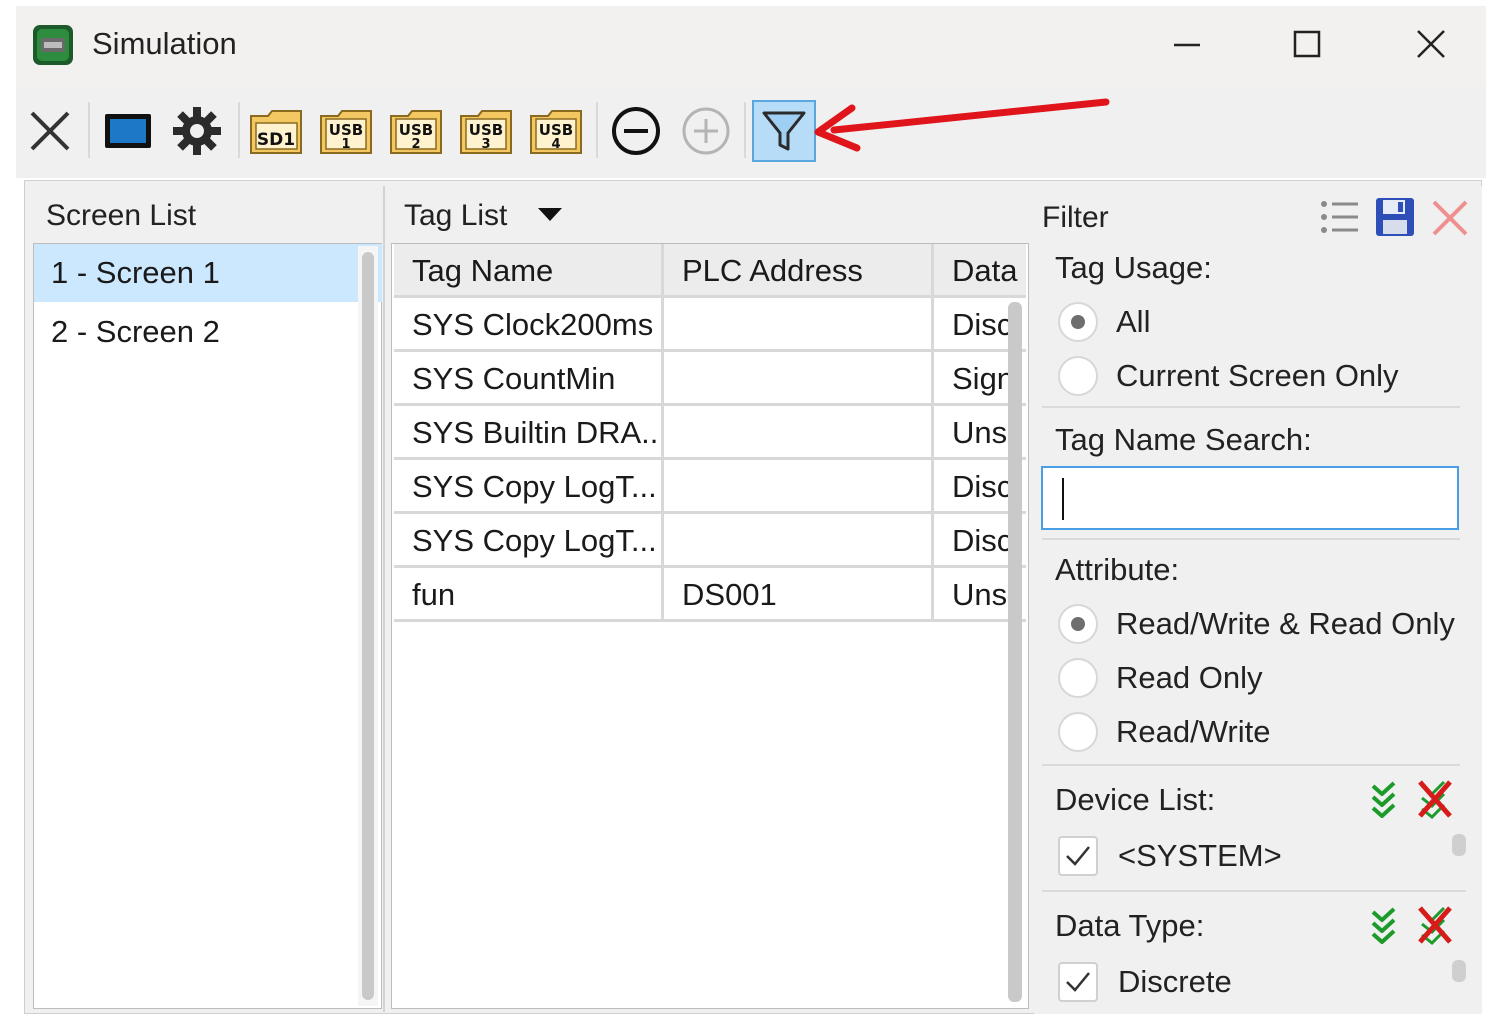 The image size is (1486, 1017). What do you see at coordinates (980, 271) in the screenshot?
I see `column-header-data-type: Data Type` at bounding box center [980, 271].